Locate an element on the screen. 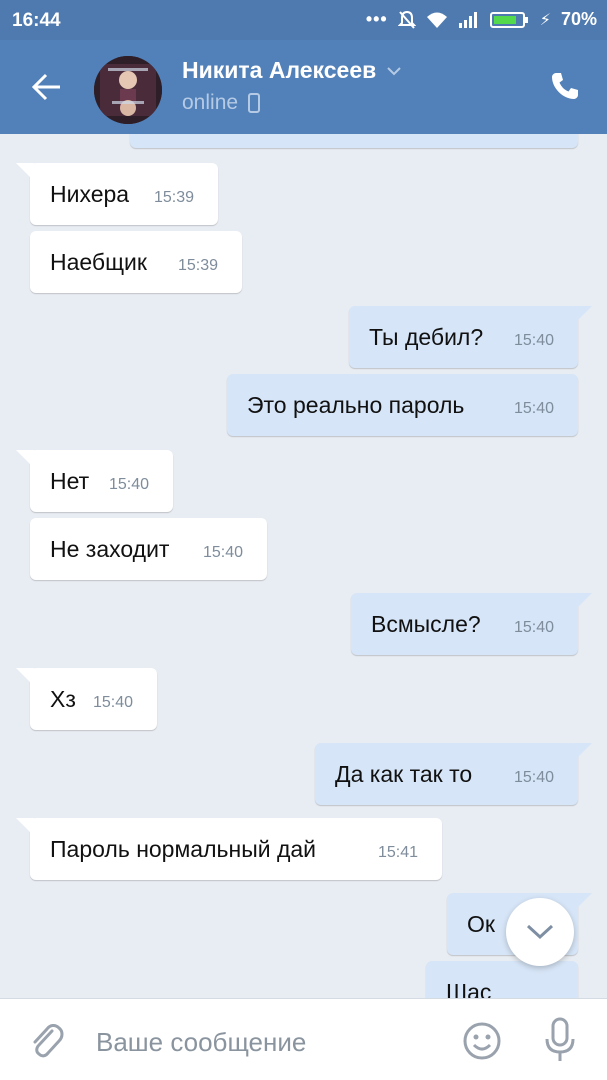 This screenshot has width=607, height=1080. mobile-phone-icon is located at coordinates (254, 103).